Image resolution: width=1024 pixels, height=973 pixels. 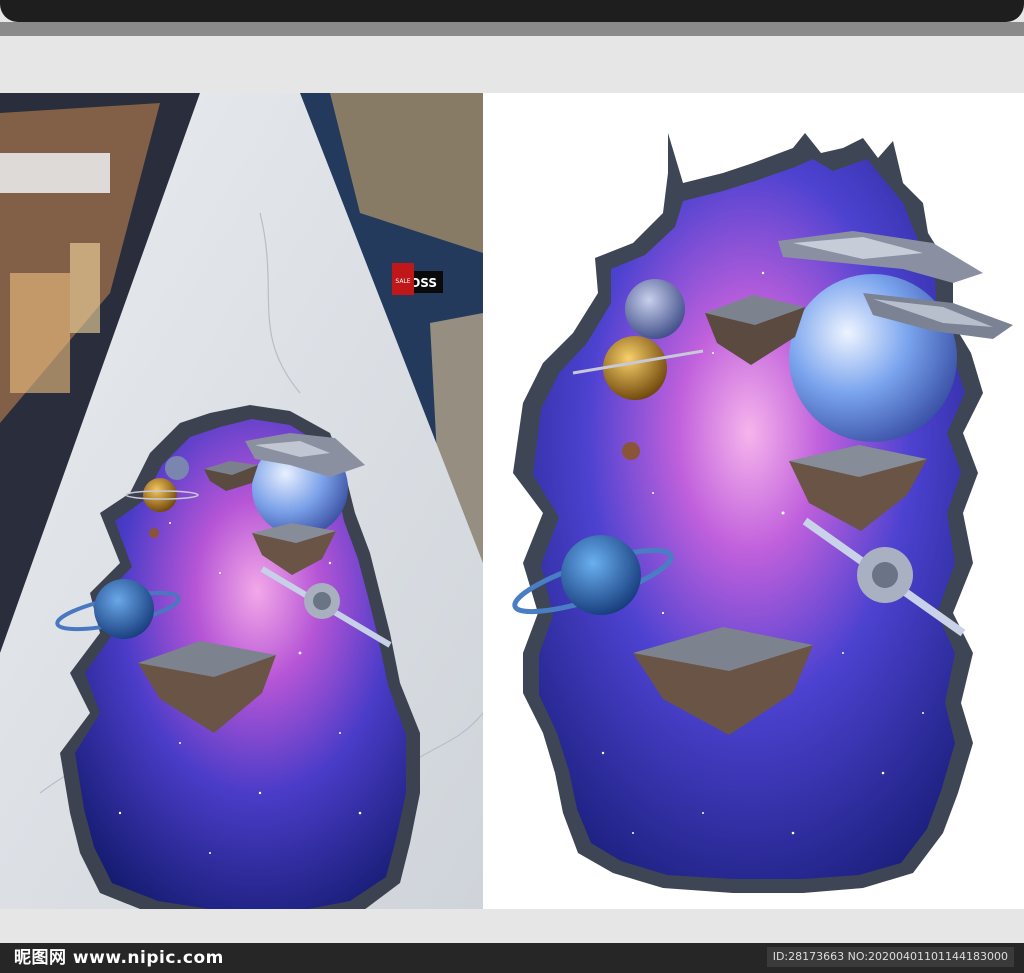 What do you see at coordinates (890, 957) in the screenshot?
I see `image-id-label: ID:28173663 NO:20200401101144183000` at bounding box center [890, 957].